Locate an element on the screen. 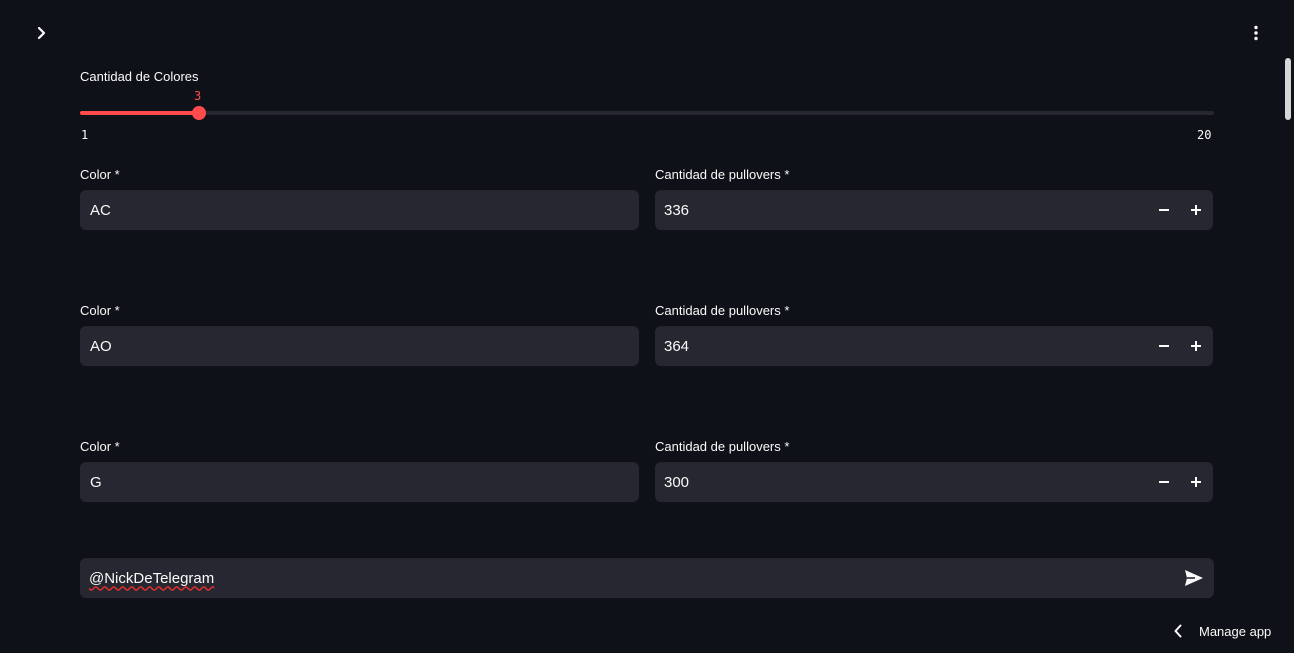  chat-input-text: @NickDeTelegram is located at coordinates (152, 578).